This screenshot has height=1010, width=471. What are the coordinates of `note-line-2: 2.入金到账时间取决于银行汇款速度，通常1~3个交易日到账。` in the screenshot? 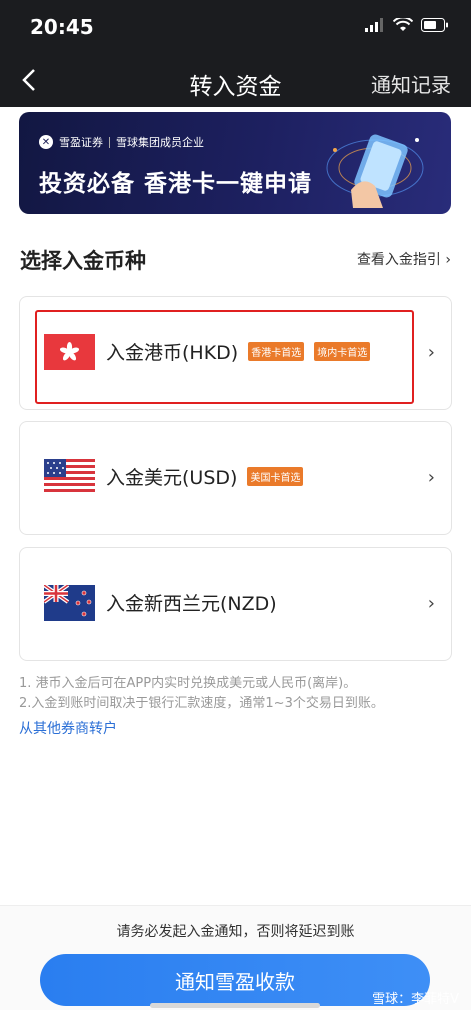 It's located at (201, 703).